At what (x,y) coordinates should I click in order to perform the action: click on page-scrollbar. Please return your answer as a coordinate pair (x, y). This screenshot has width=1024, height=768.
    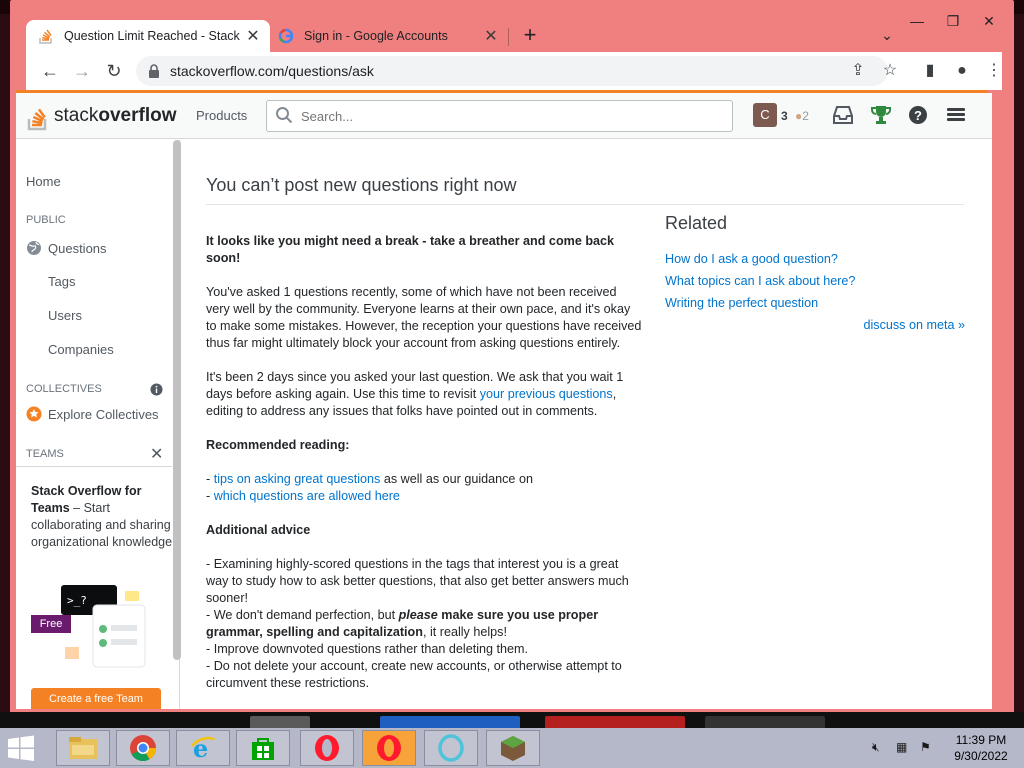
    Looking at the image, I should click on (991, 406).